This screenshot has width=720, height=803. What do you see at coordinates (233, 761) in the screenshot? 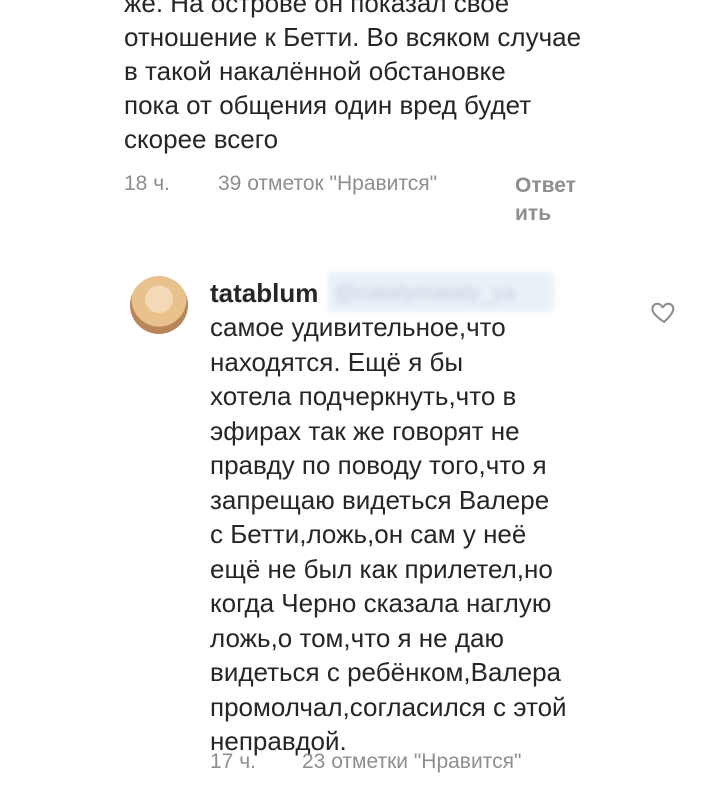
I see `comment-timestamp: 17 ч.` at bounding box center [233, 761].